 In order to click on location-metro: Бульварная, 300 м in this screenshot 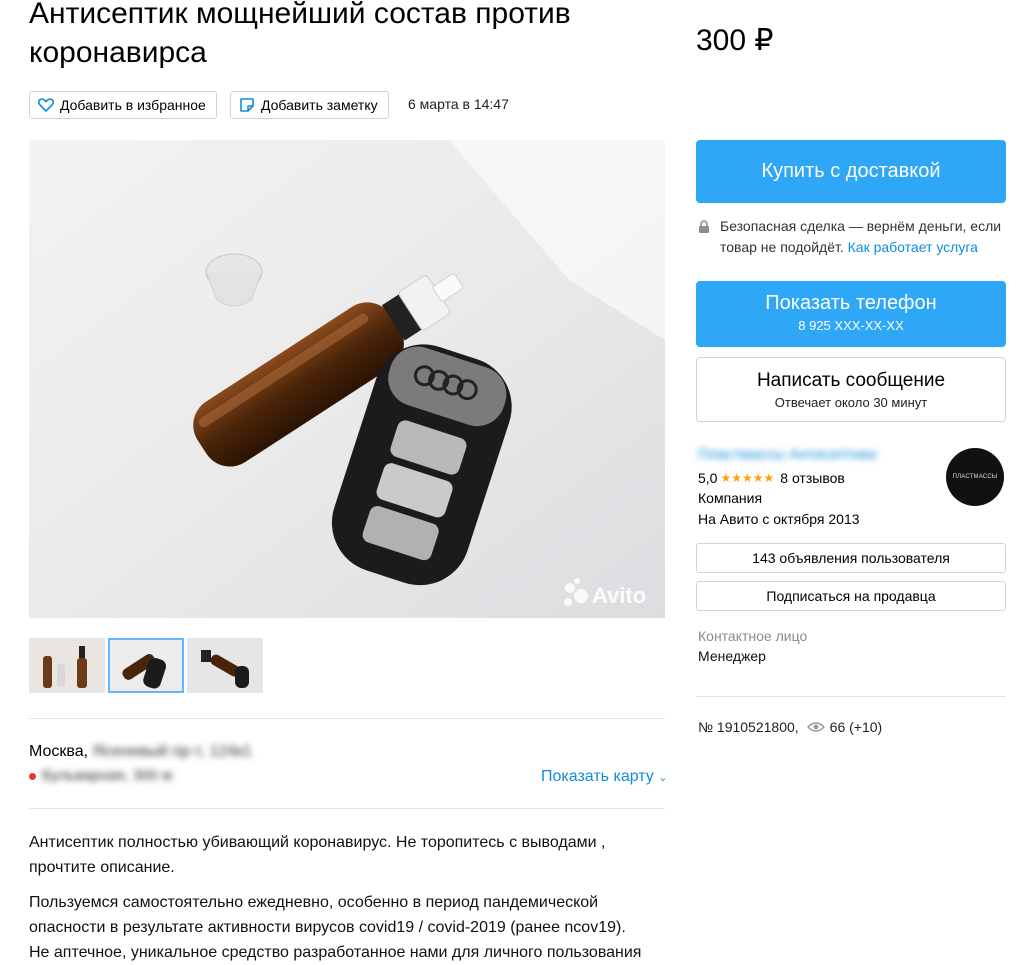, I will do `click(100, 776)`.